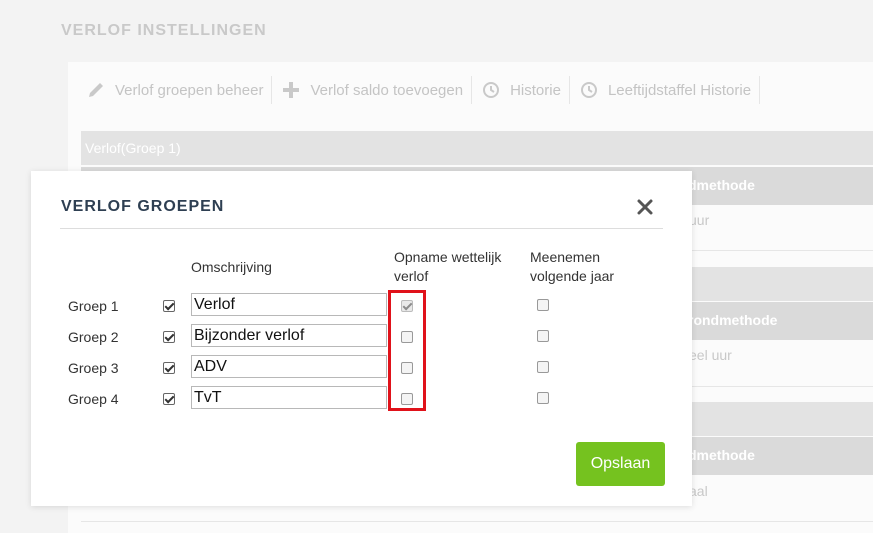 The image size is (873, 533). What do you see at coordinates (535, 90) in the screenshot?
I see `toolbar-history-label: Historie` at bounding box center [535, 90].